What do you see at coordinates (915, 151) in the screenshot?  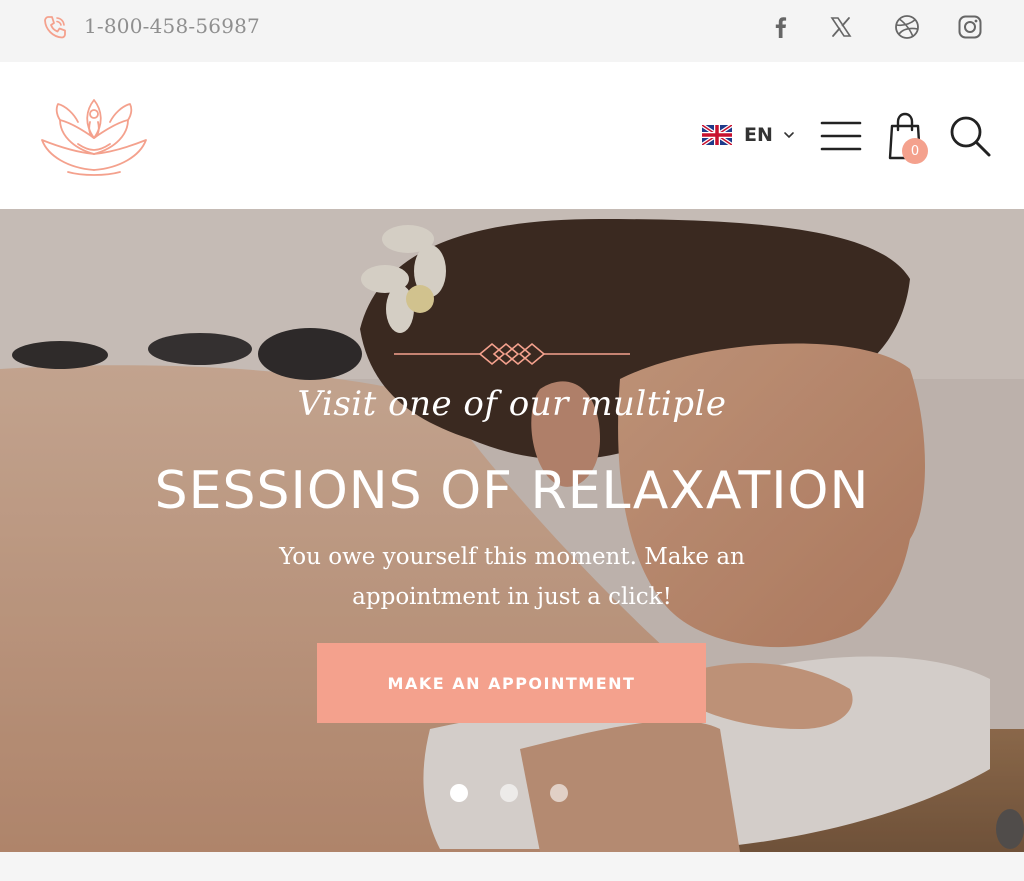 I see `cart-count-badge: 0` at bounding box center [915, 151].